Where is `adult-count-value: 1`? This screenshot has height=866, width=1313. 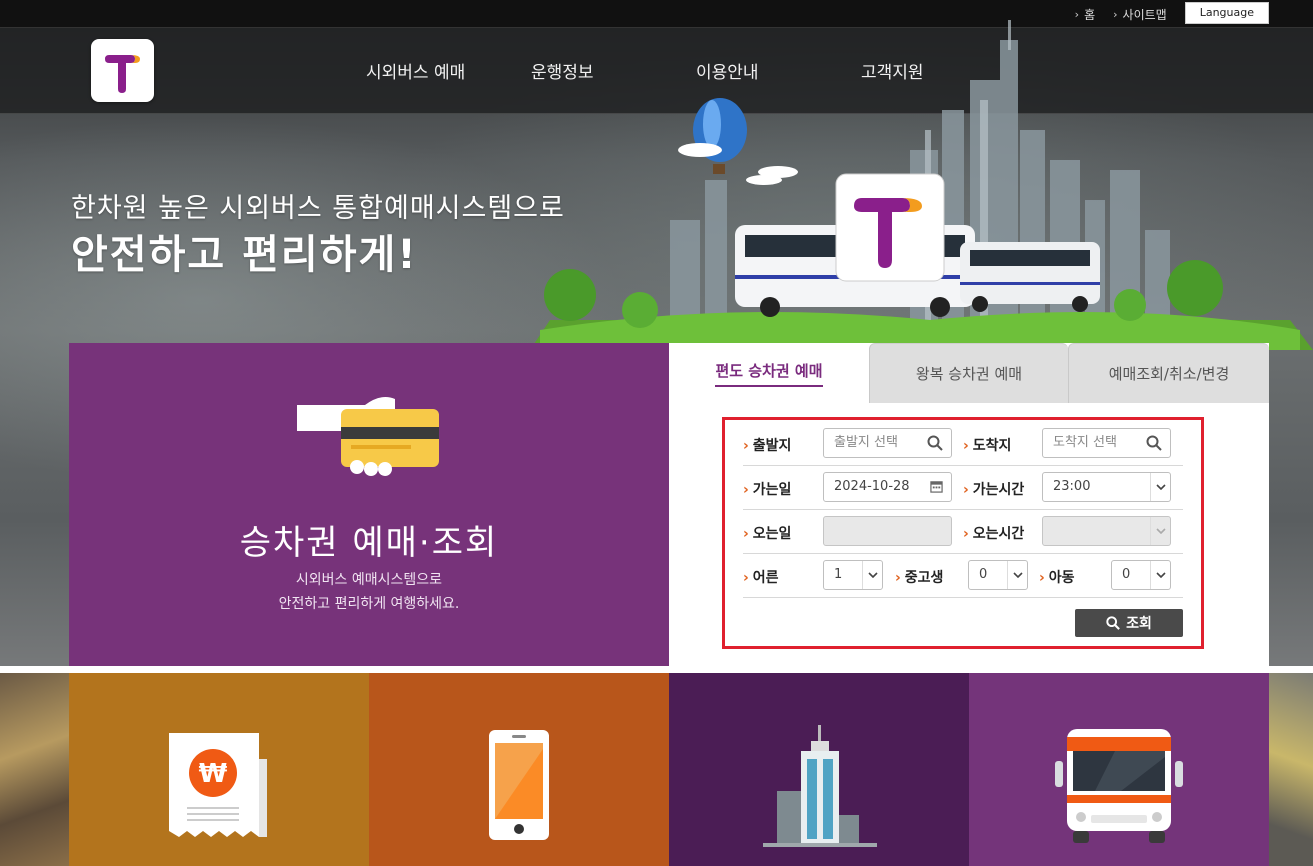 adult-count-value: 1 is located at coordinates (838, 574).